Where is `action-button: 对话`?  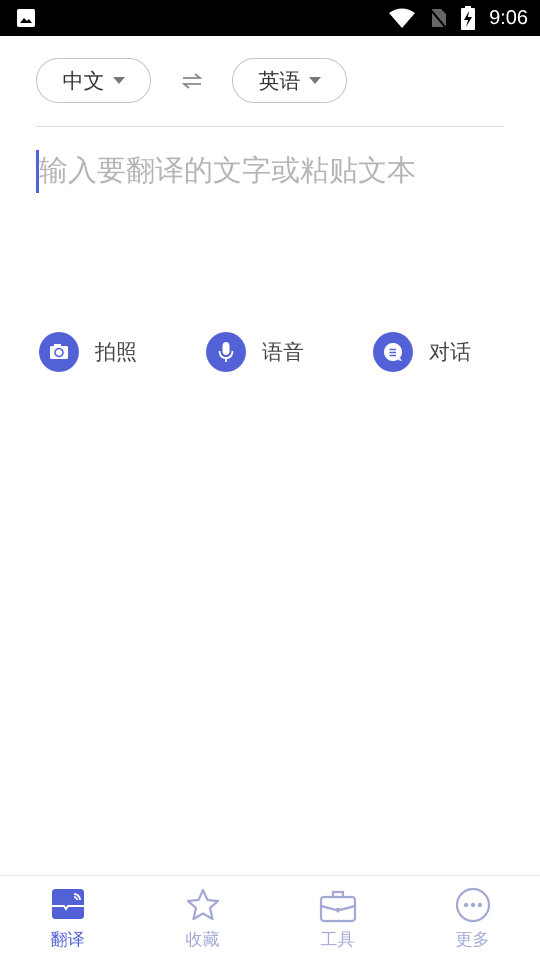 action-button: 对话 is located at coordinates (456, 352).